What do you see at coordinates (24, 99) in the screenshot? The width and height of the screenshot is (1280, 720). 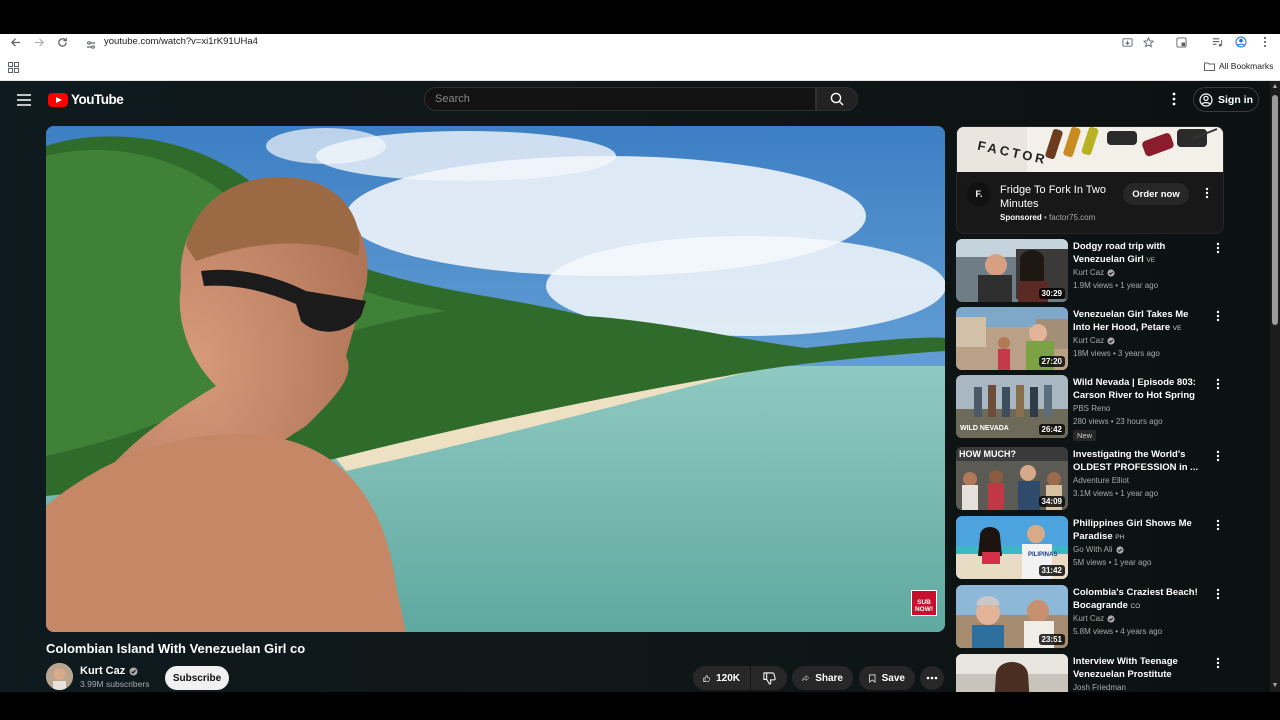 I see `hamburger-menu-icon` at bounding box center [24, 99].